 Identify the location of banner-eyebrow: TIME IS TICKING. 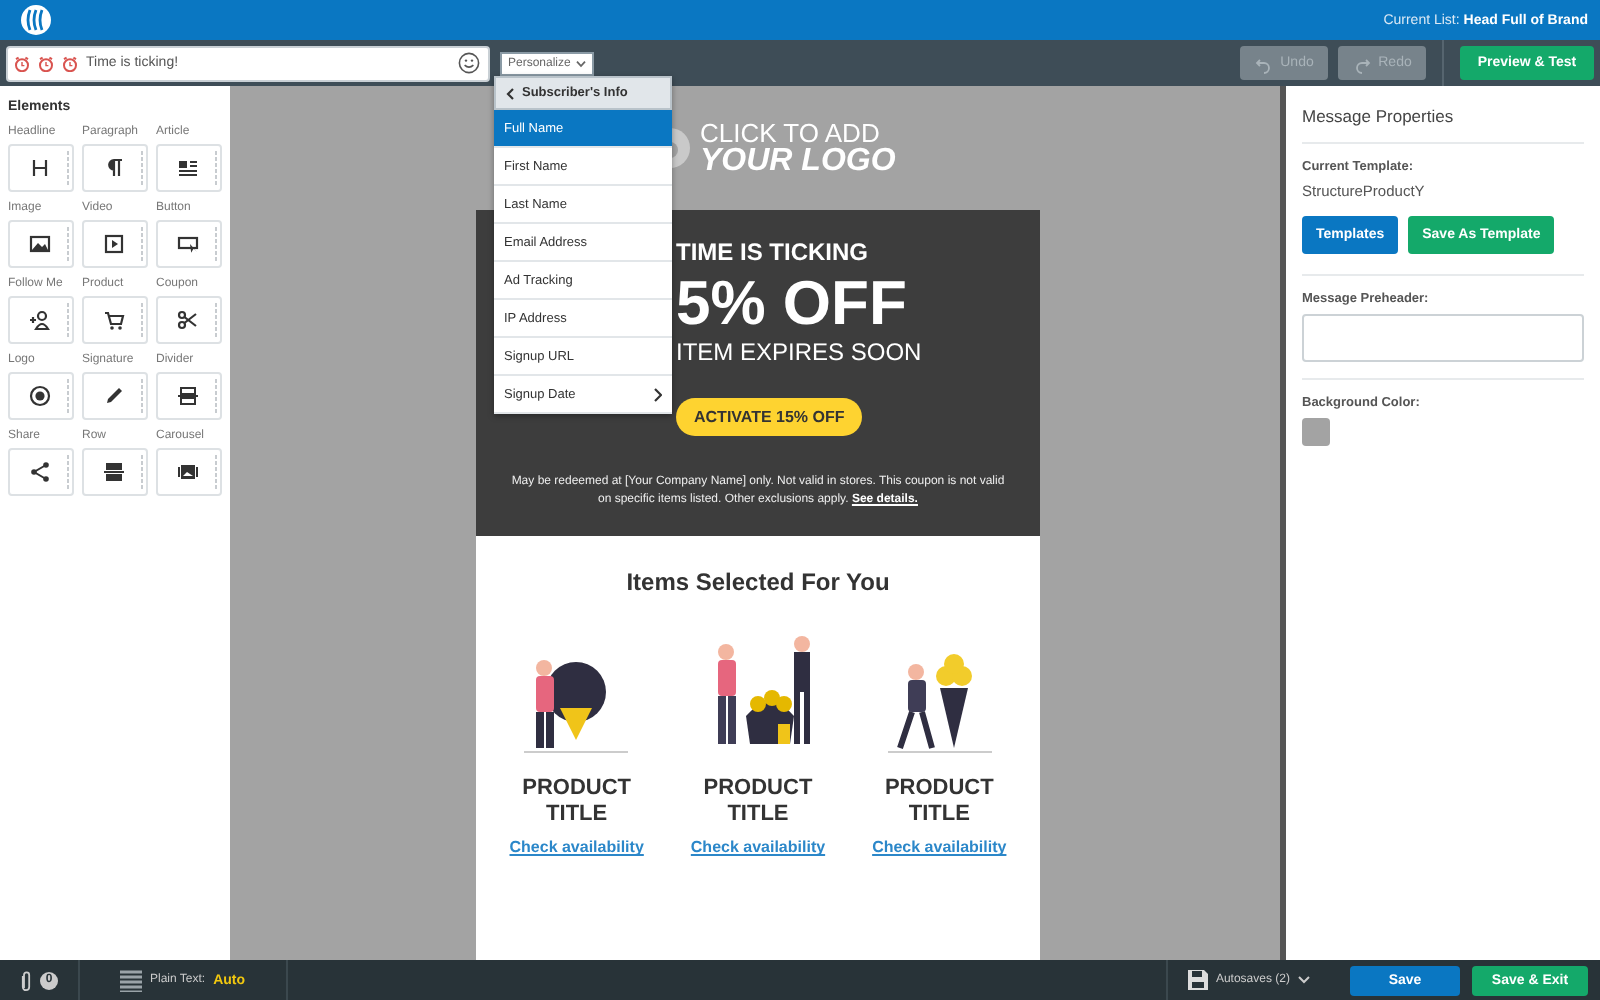
(773, 252).